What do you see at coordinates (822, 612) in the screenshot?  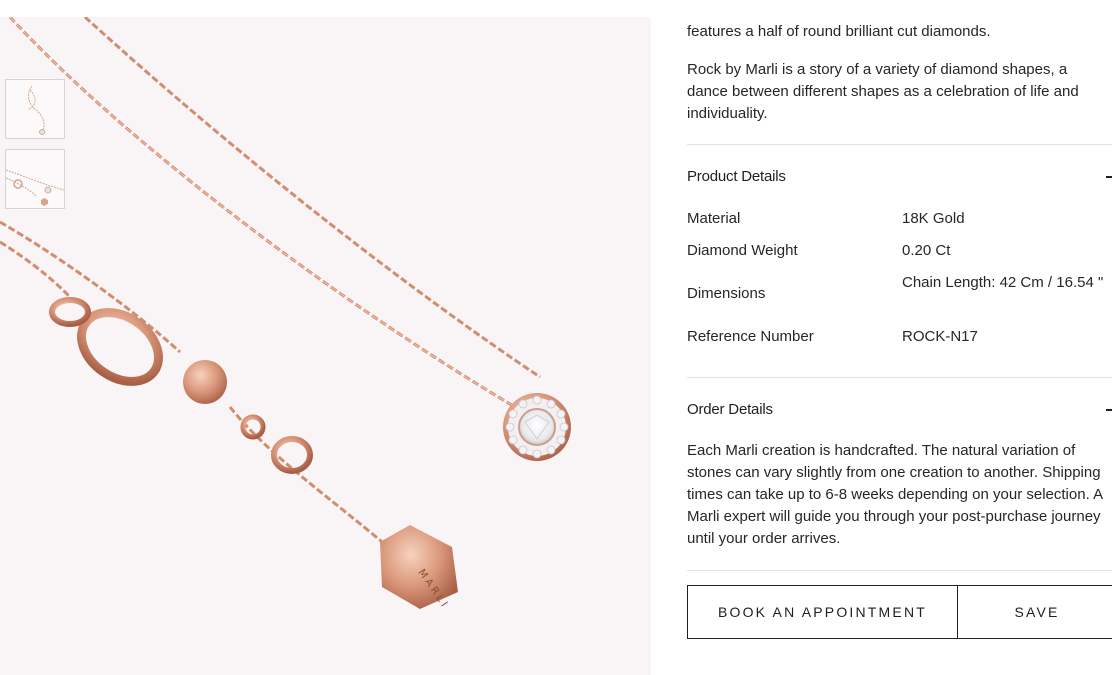 I see `book-appointment-button: BOOK AN APPOINTMENT` at bounding box center [822, 612].